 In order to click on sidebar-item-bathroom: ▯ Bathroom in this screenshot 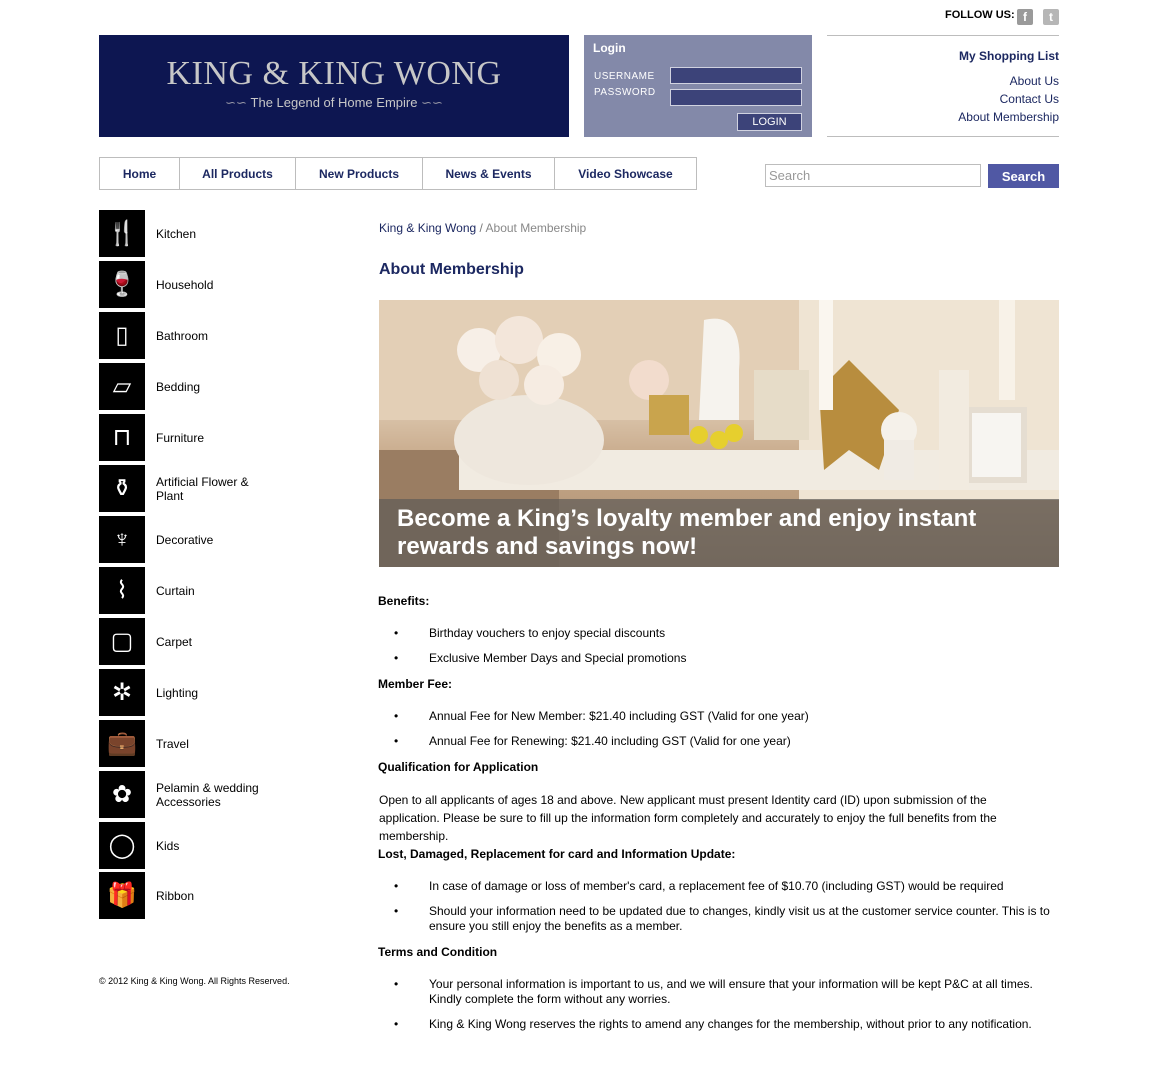, I will do `click(219, 335)`.